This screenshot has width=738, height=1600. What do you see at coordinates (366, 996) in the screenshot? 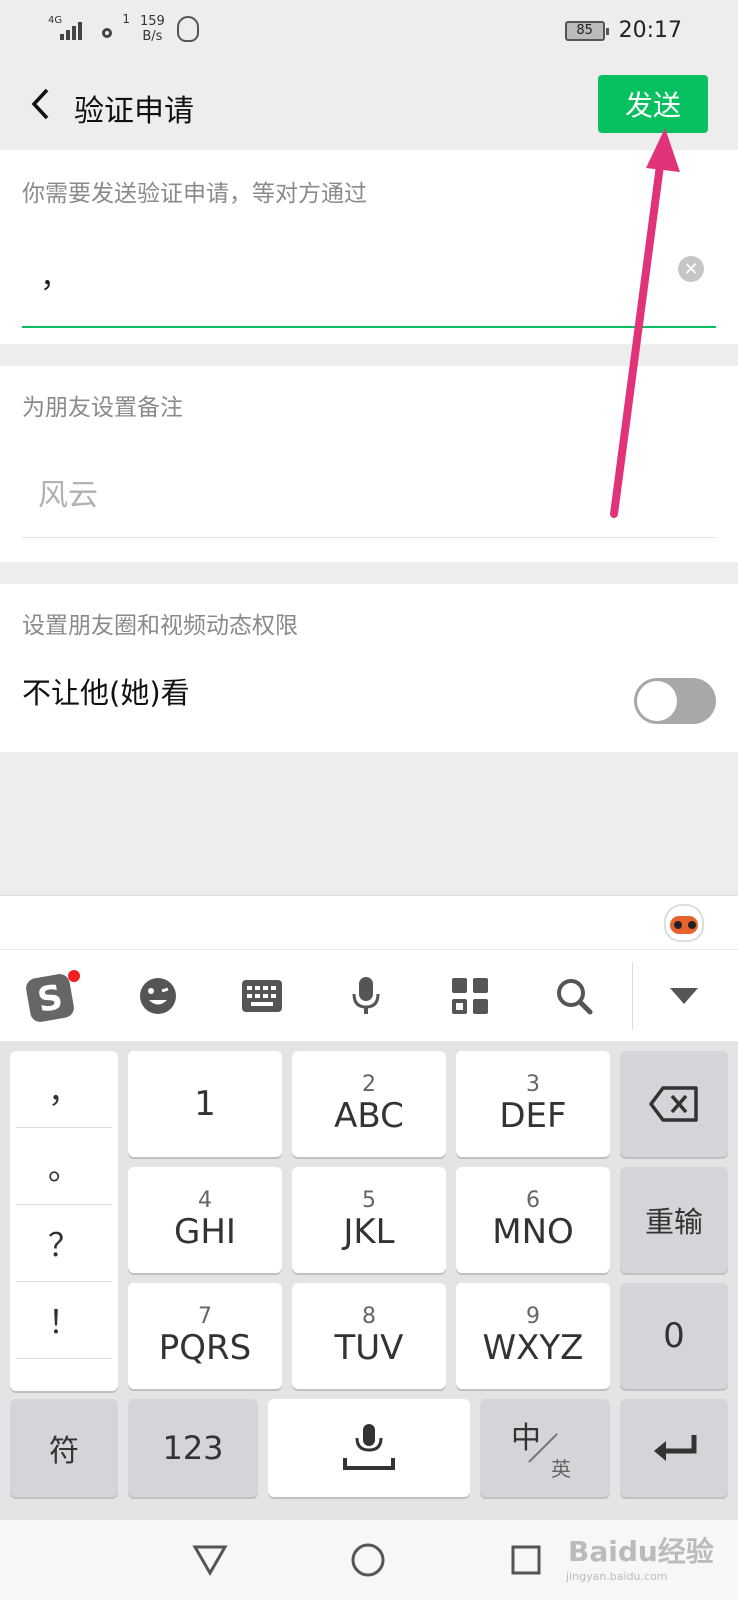
I see `microphone-icon` at bounding box center [366, 996].